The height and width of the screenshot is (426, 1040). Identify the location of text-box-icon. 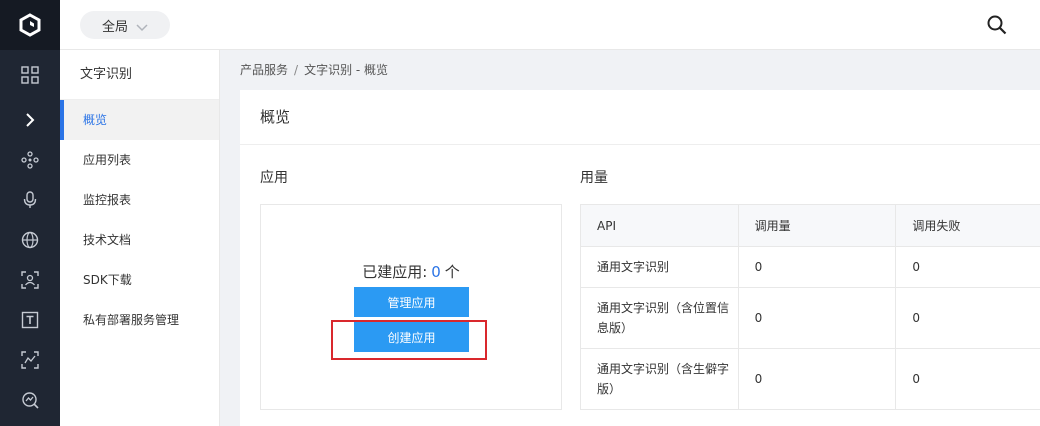
(30, 320).